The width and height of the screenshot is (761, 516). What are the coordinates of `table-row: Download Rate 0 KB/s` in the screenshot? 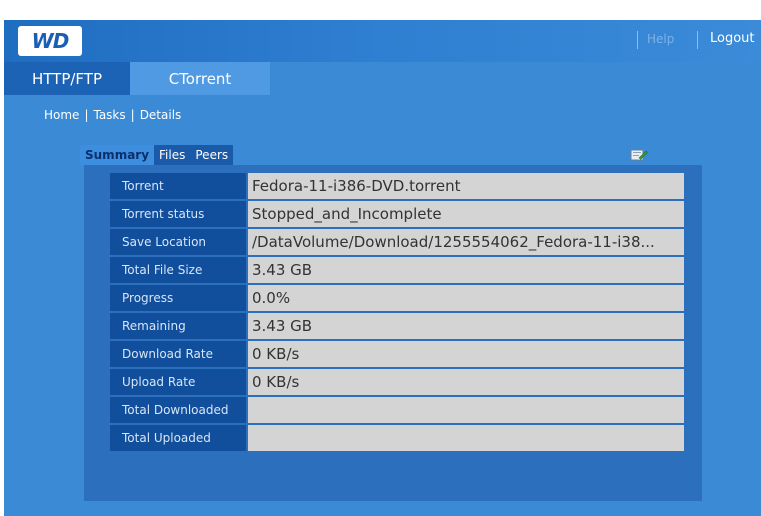 It's located at (397, 354).